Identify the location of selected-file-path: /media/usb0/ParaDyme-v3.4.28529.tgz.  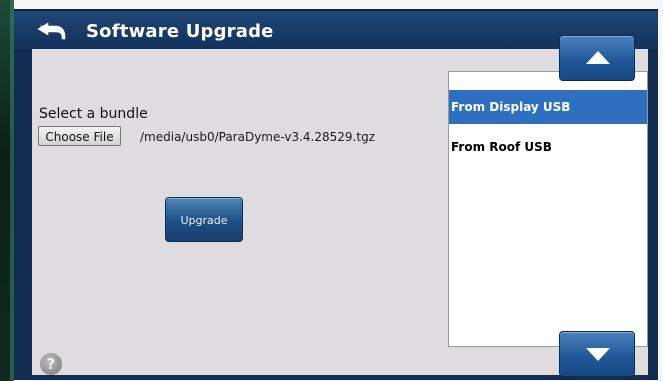
(257, 137).